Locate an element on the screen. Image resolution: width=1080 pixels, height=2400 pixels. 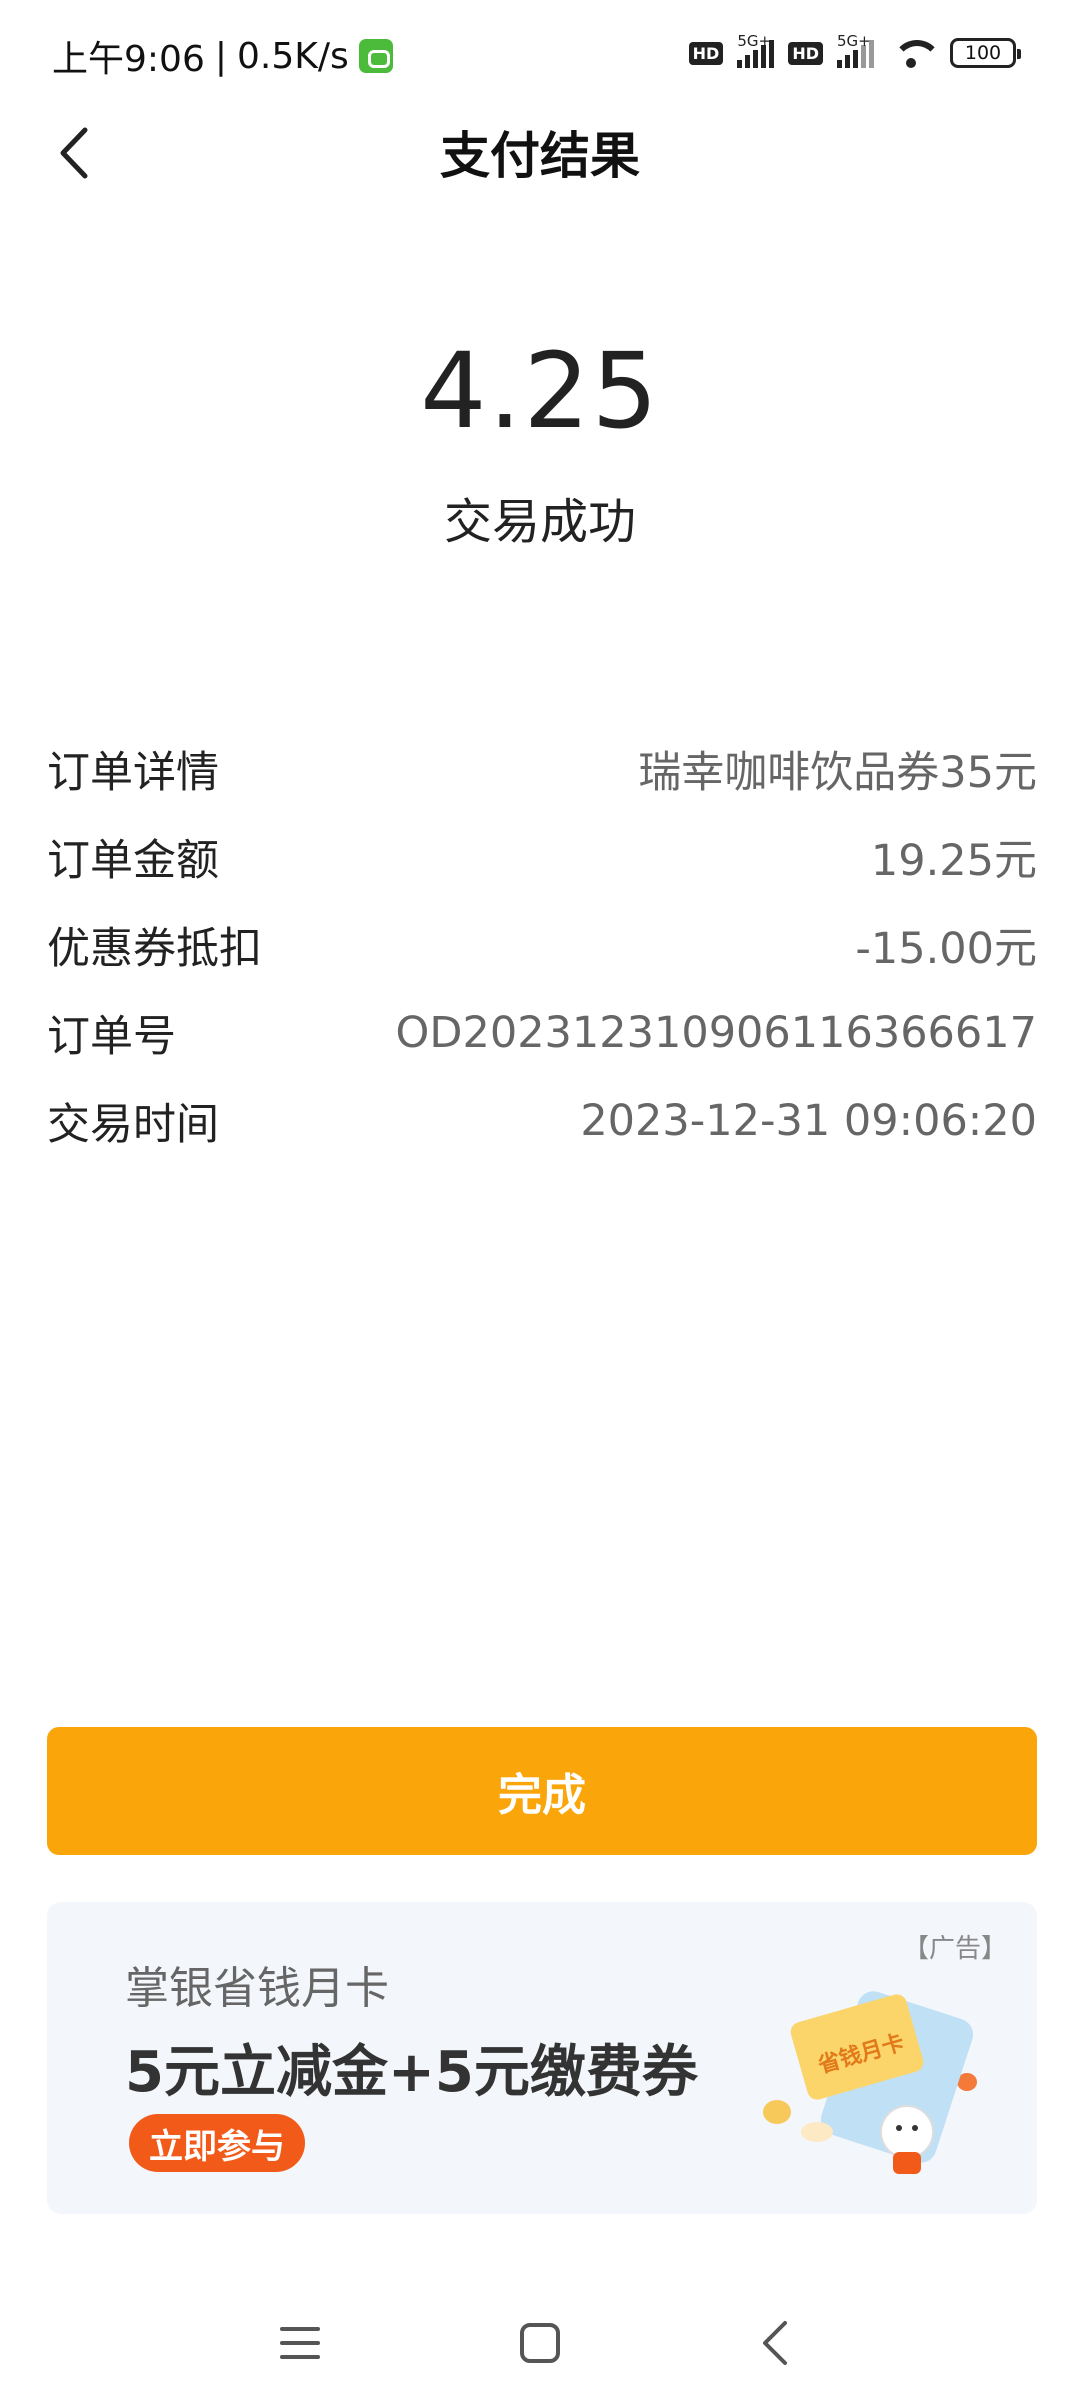
battery-icon: 100 is located at coordinates (985, 53).